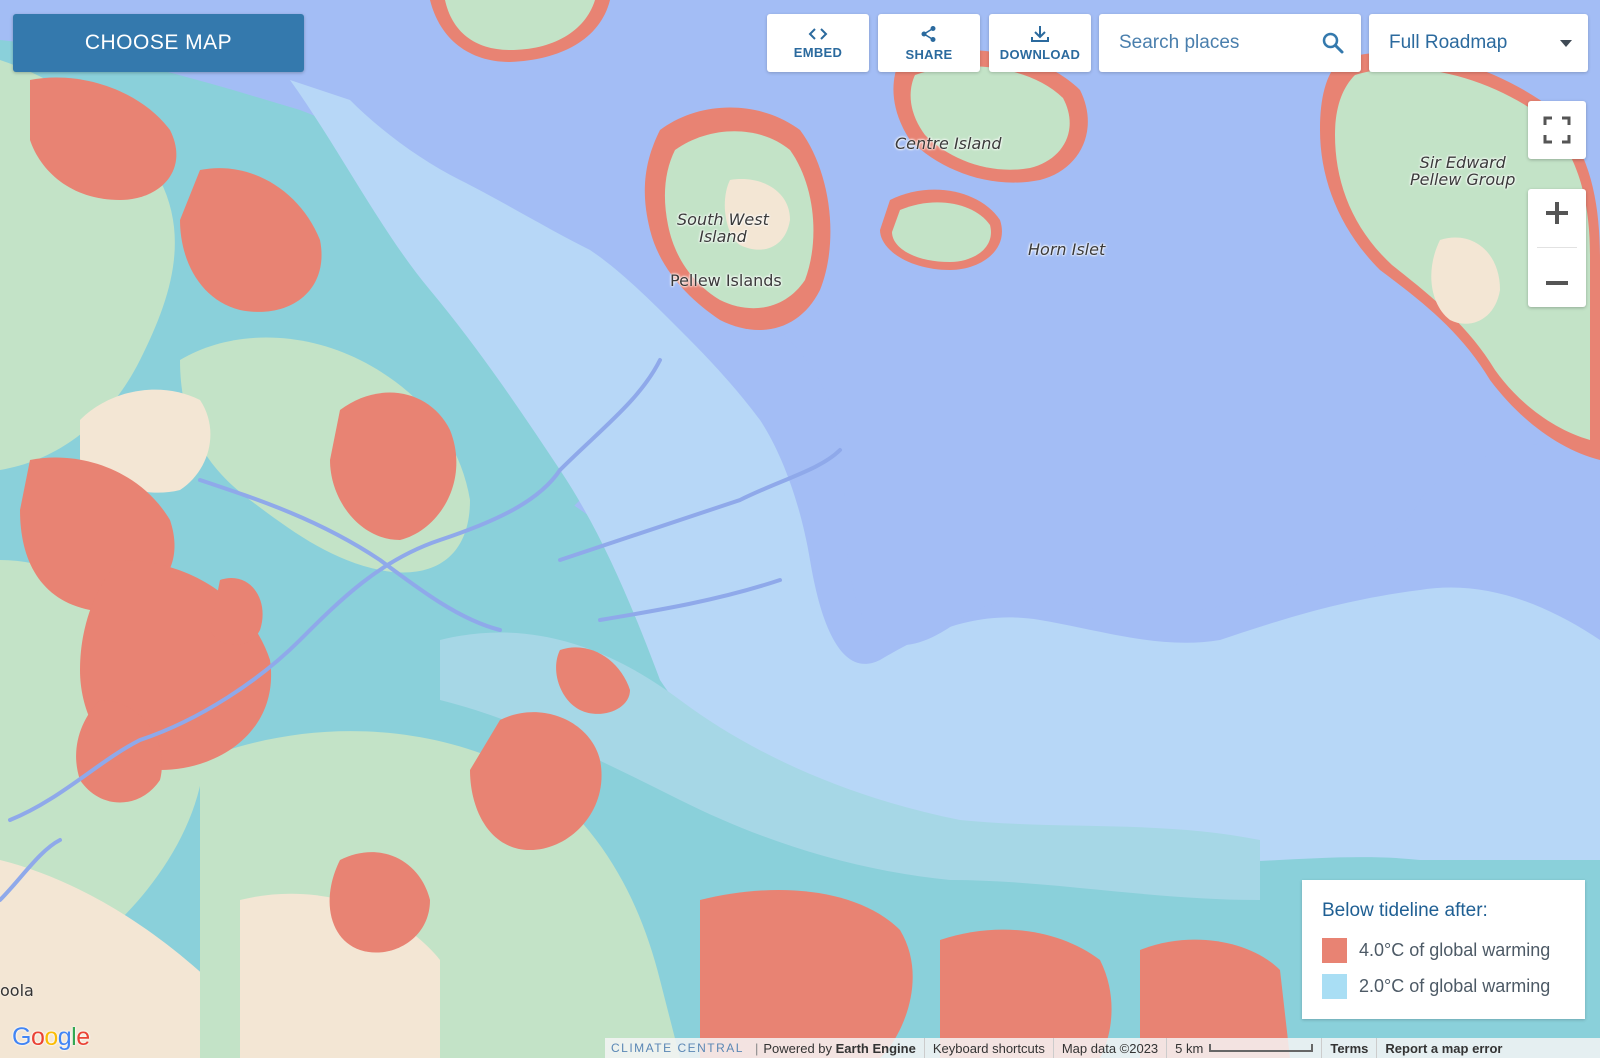 Image resolution: width=1600 pixels, height=1058 pixels. Describe the element at coordinates (726, 280) in the screenshot. I see `map-label-pellew-islands: Pellew Islands` at that location.